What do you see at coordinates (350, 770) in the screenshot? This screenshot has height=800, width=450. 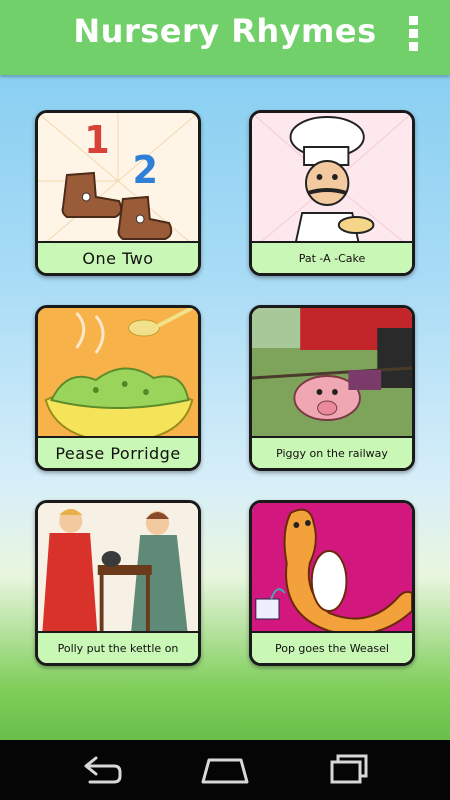 I see `recent-apps-icon` at bounding box center [350, 770].